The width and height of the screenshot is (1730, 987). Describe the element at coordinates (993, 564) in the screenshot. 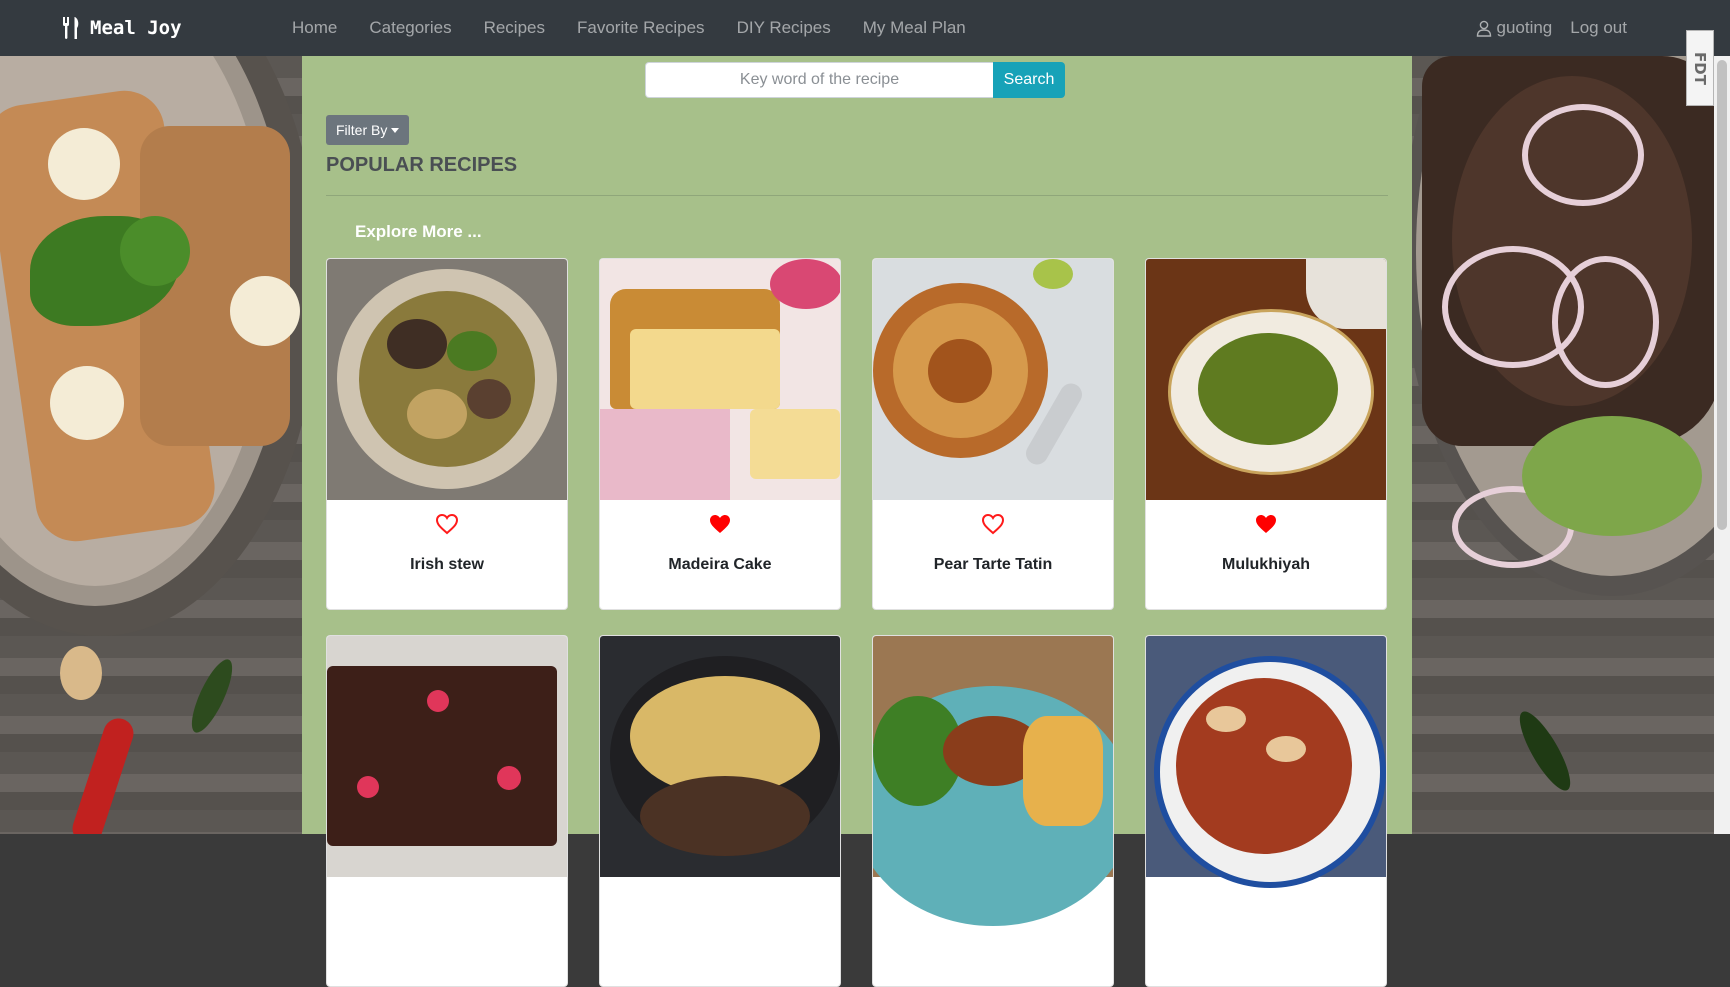

I see `recipe-name: Pear Tarte Tatin` at that location.